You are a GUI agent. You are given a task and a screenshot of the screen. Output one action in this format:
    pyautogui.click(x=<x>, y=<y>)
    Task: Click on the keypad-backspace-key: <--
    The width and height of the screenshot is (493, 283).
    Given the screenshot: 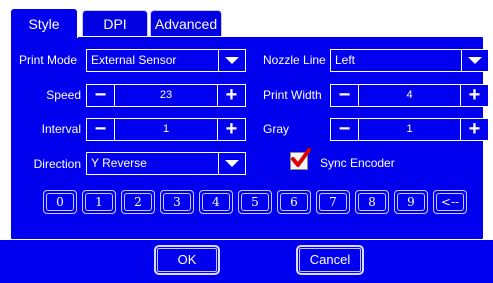 What is the action you would take?
    pyautogui.click(x=450, y=202)
    